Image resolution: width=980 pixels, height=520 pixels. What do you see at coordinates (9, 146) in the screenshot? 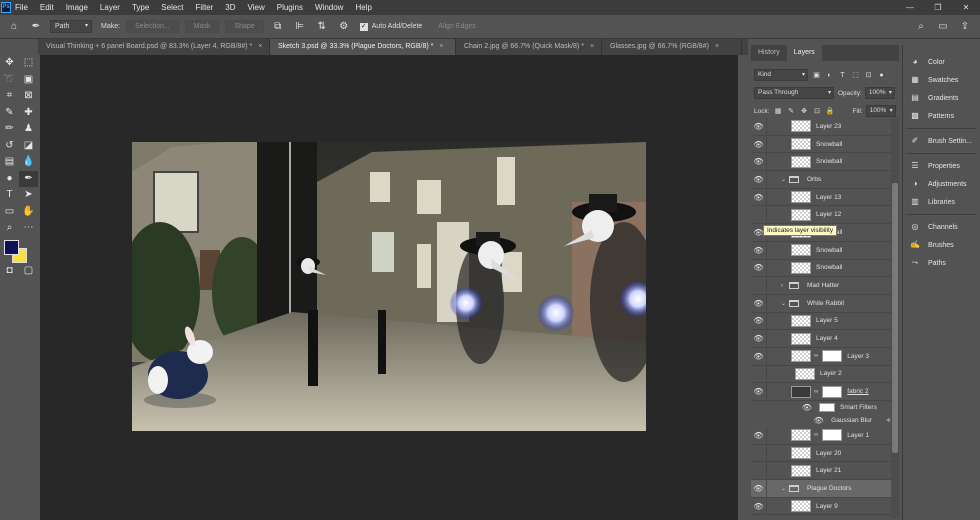
I see `history-brush-tool-icon: ↺` at bounding box center [9, 146].